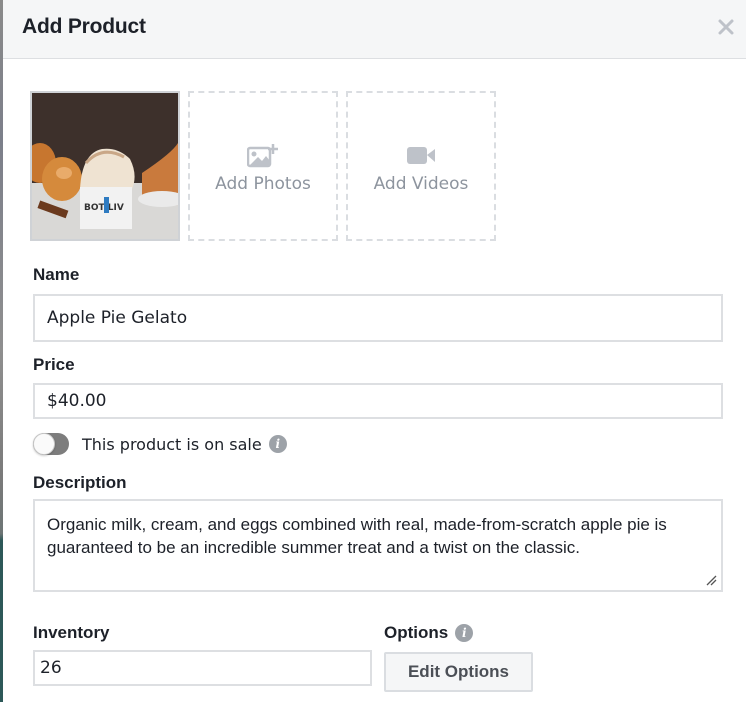  Describe the element at coordinates (421, 166) in the screenshot. I see `add-videos-button: Add Videos` at that location.